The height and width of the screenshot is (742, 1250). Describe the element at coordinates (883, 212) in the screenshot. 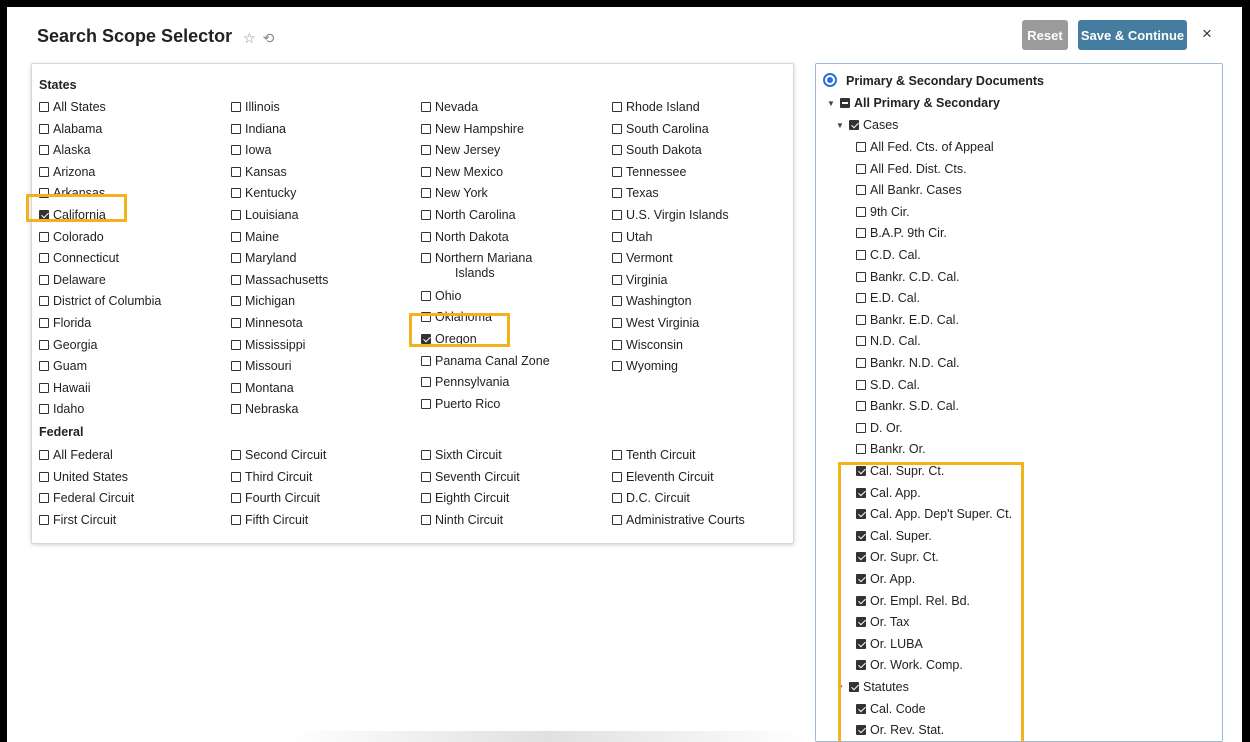

I see `case-option: 9th Cir.` at that location.